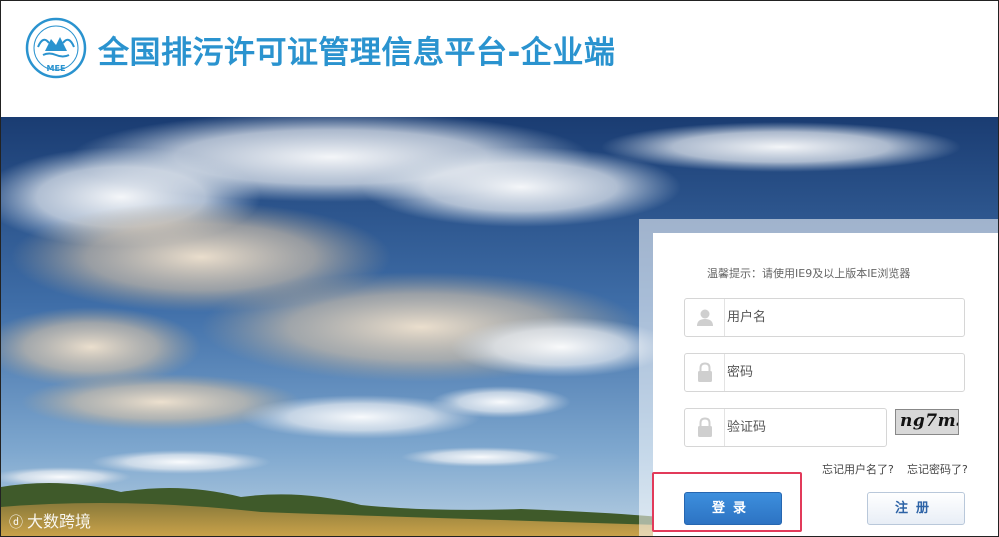 The height and width of the screenshot is (537, 999). What do you see at coordinates (842, 317) in the screenshot?
I see `username-input` at bounding box center [842, 317].